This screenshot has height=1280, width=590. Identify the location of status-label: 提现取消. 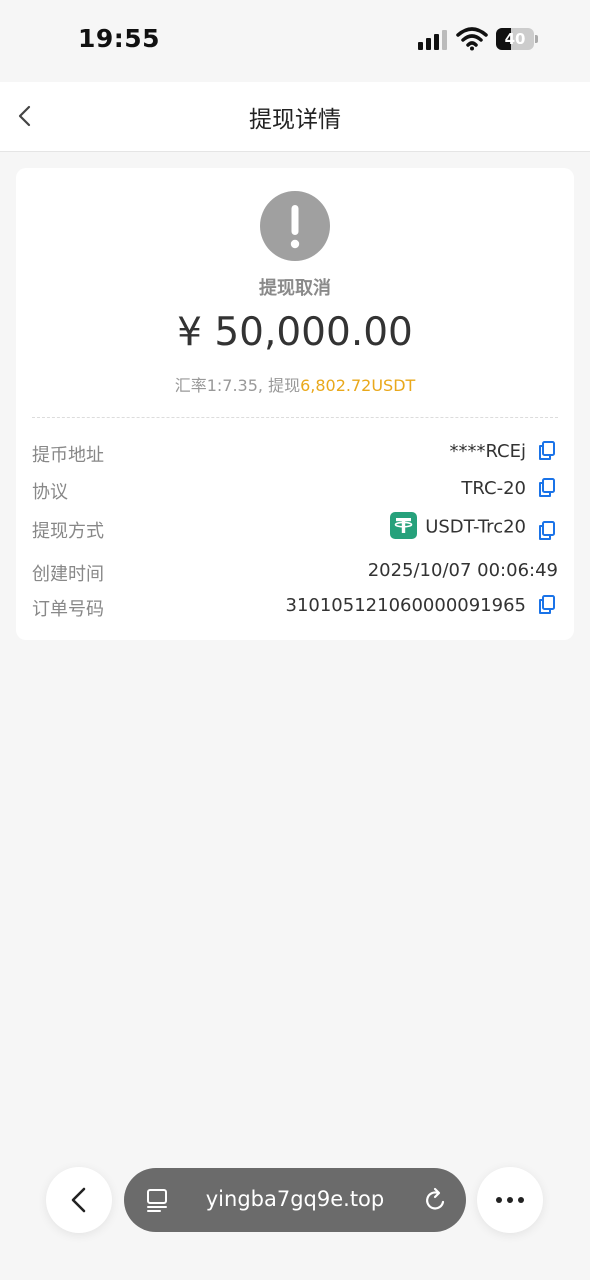
(295, 288).